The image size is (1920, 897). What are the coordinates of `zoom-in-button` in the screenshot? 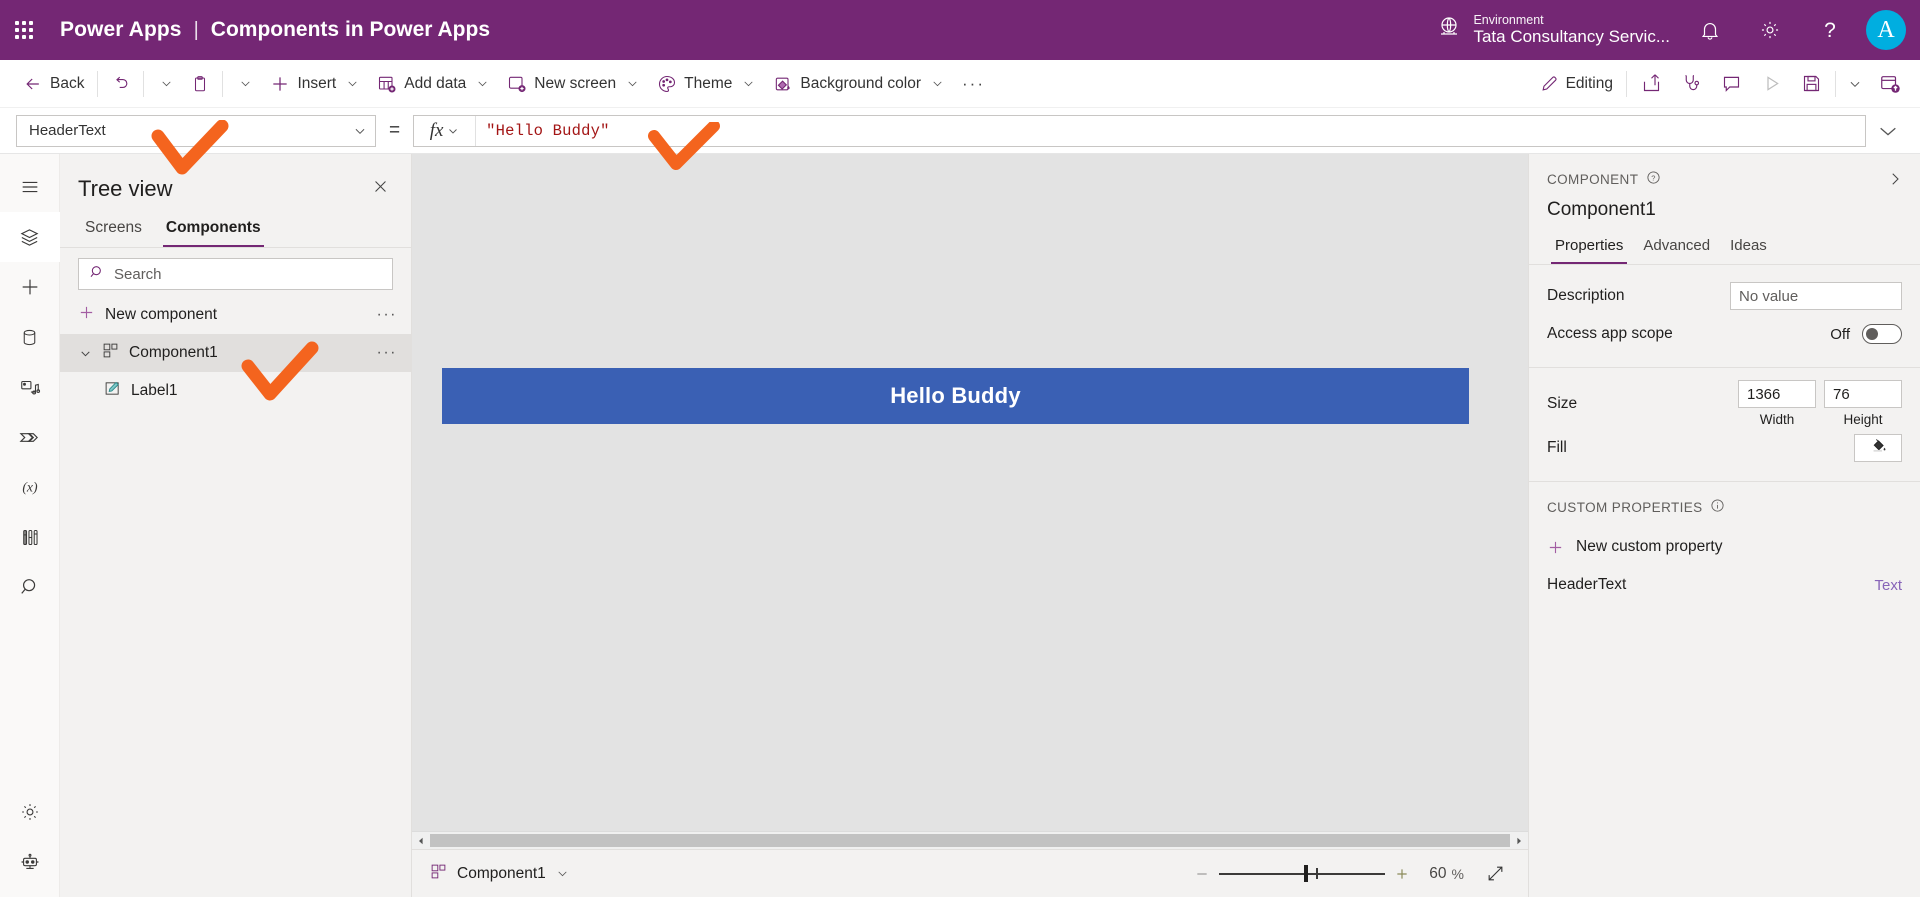 It's located at (1402, 874).